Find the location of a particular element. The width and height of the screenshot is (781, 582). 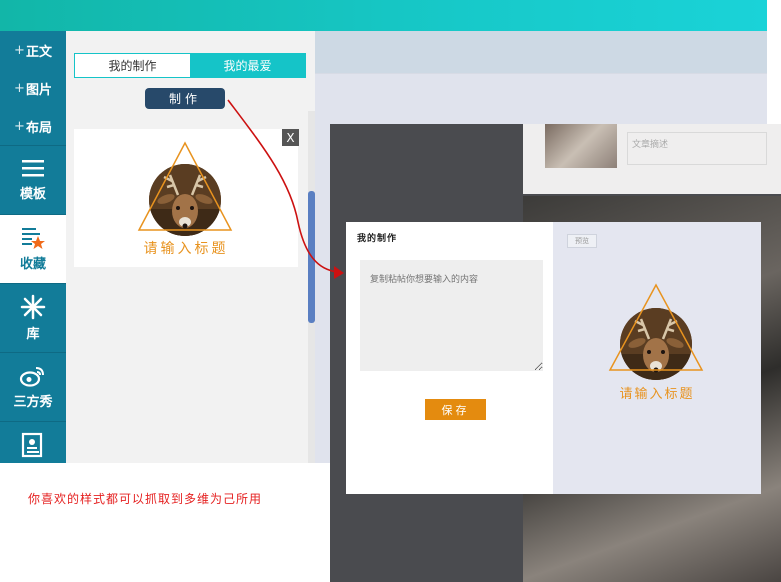

panel-tabs: 我的制作 我的最爱 is located at coordinates (190, 65).